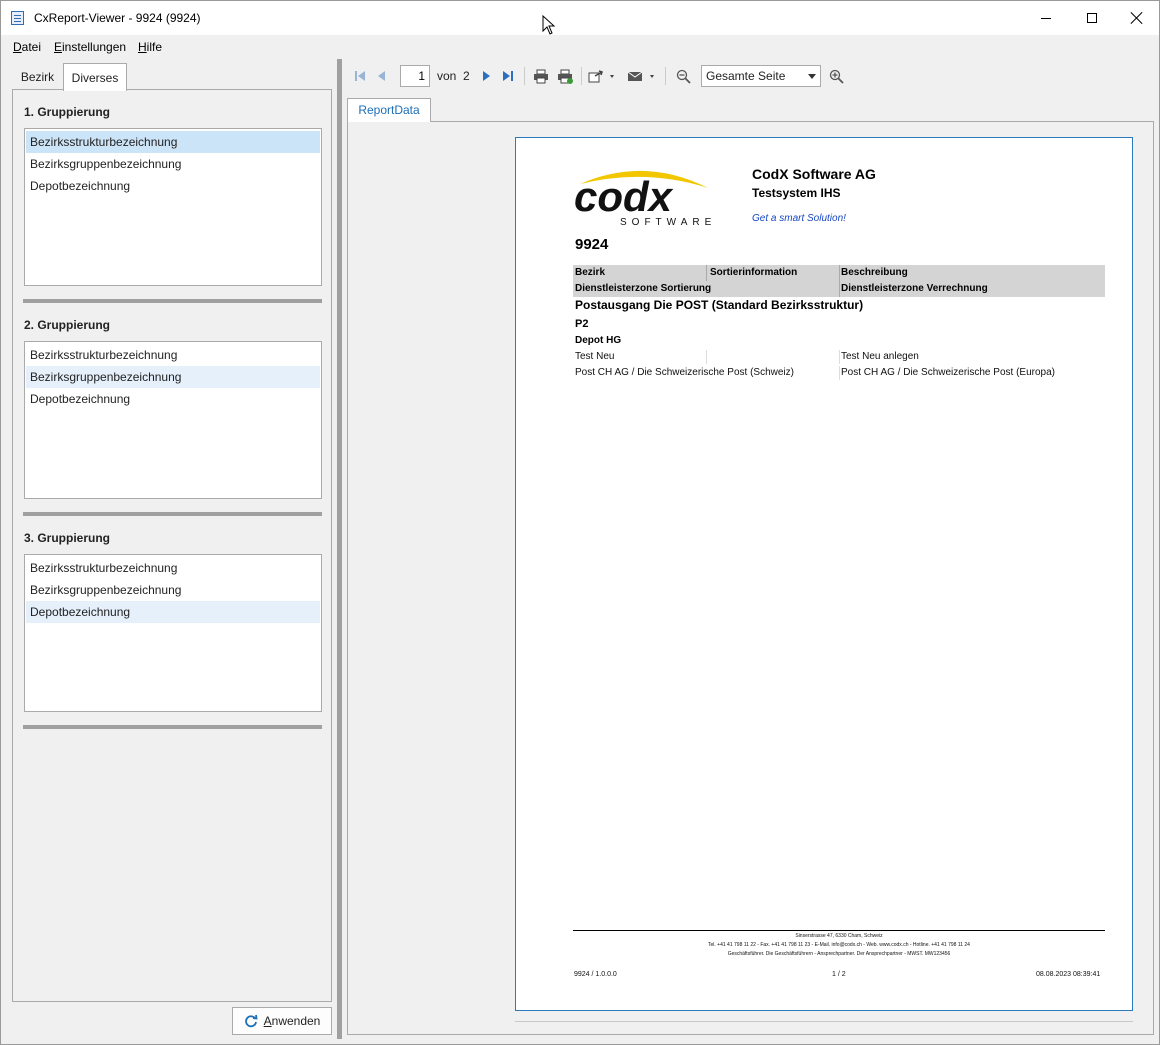  I want to click on app-report-icon, so click(17, 18).